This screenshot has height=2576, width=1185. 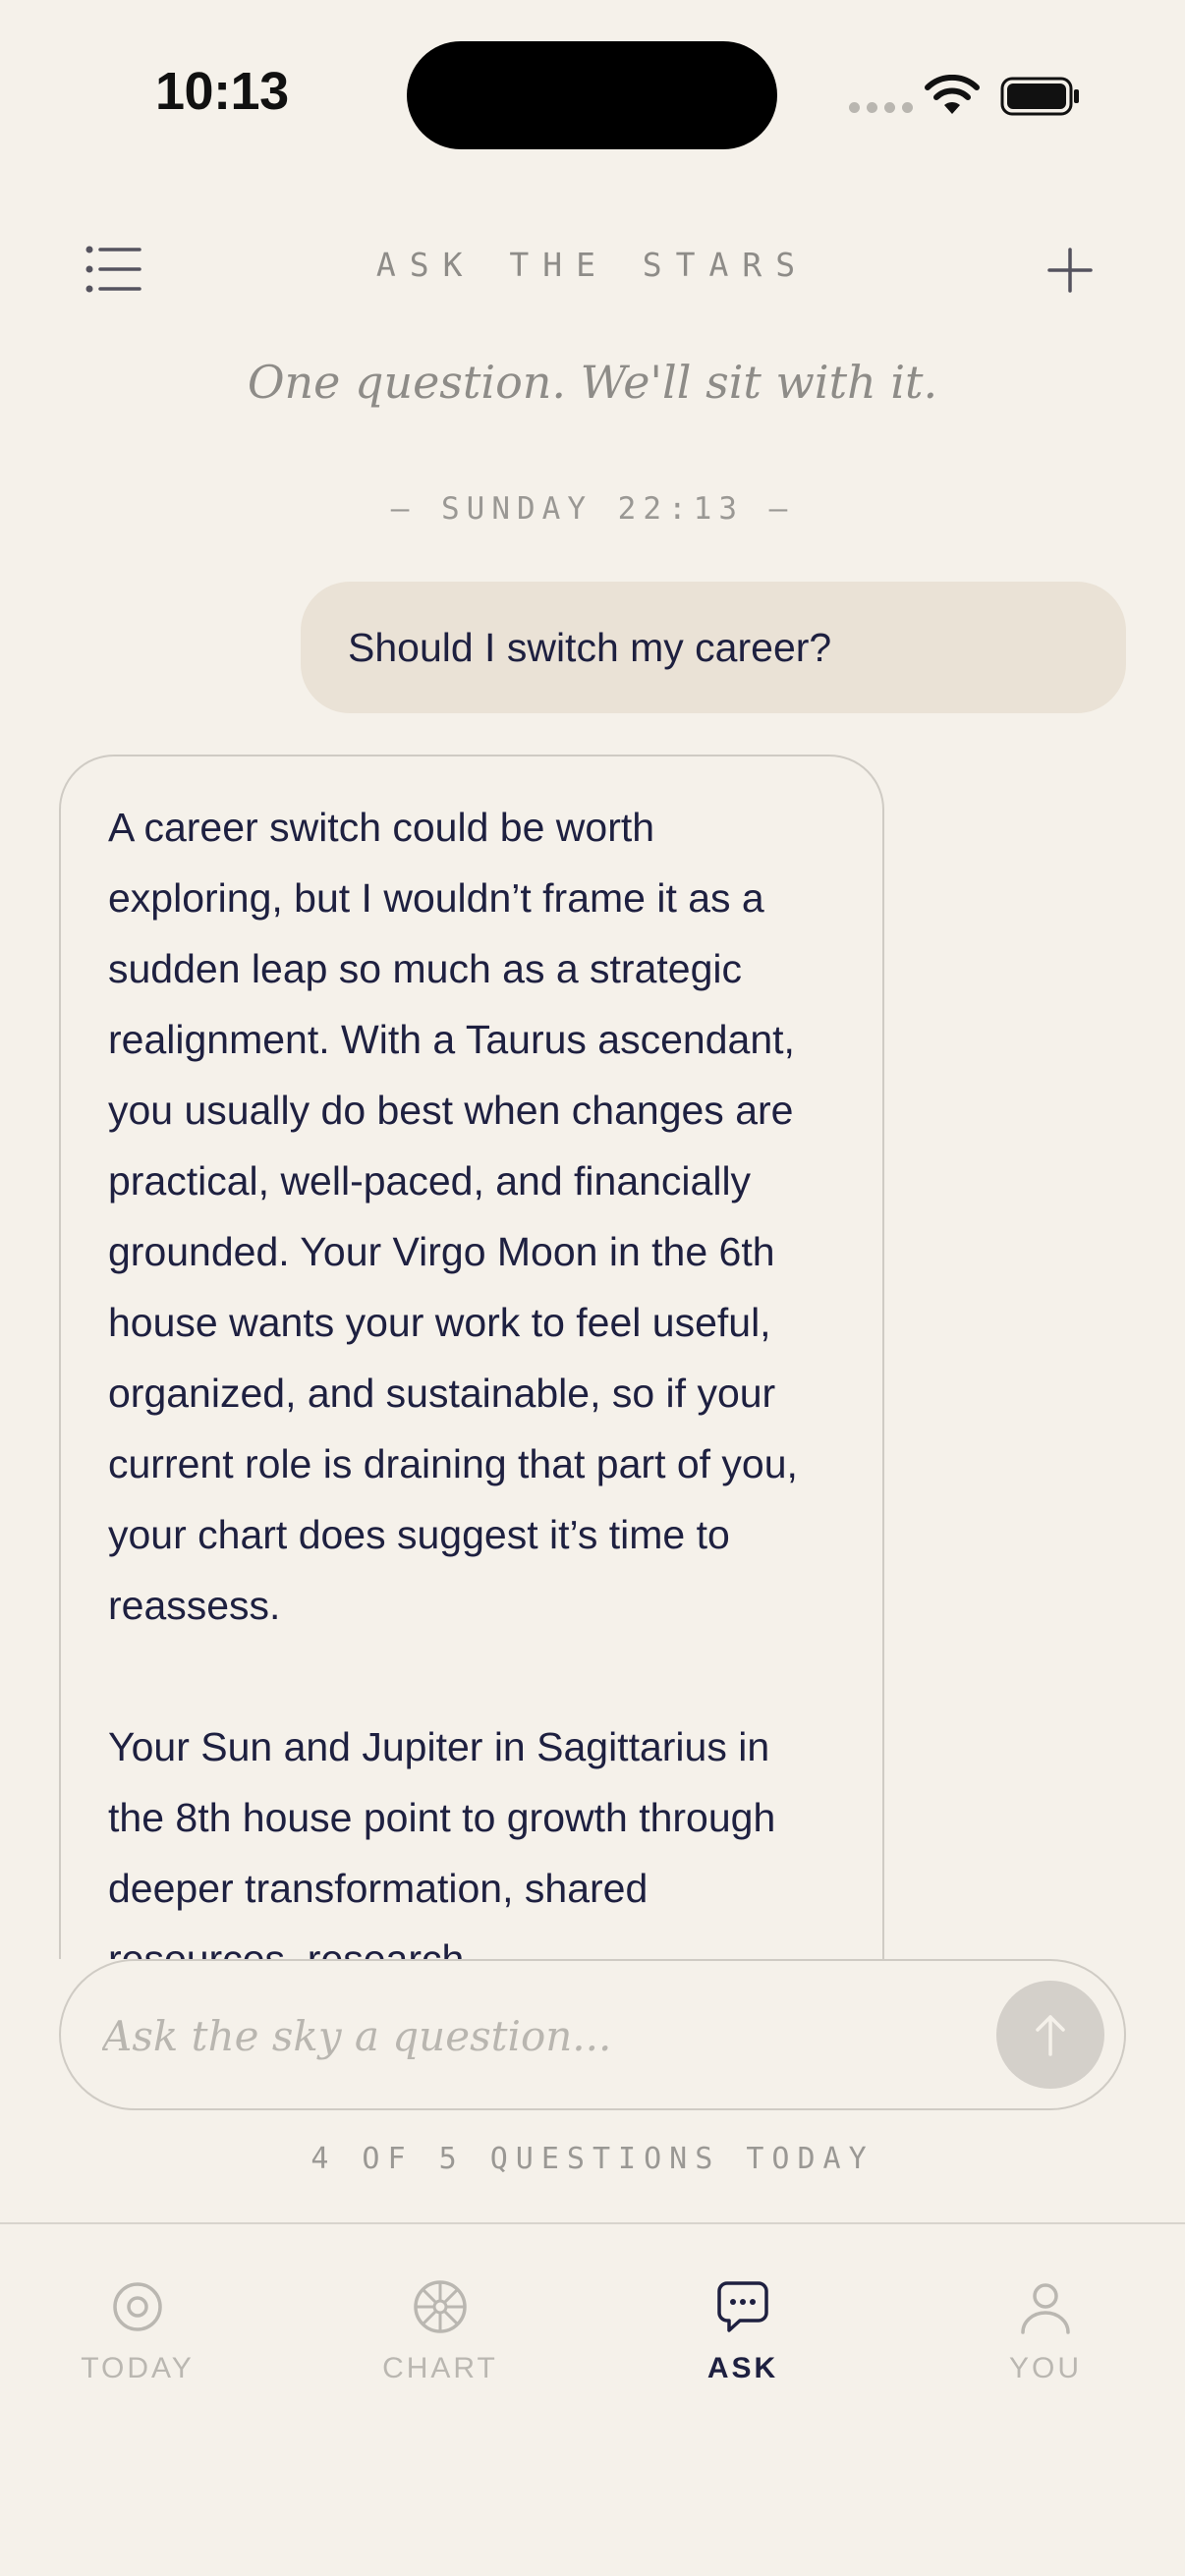 I want to click on question-input, so click(x=544, y=2036).